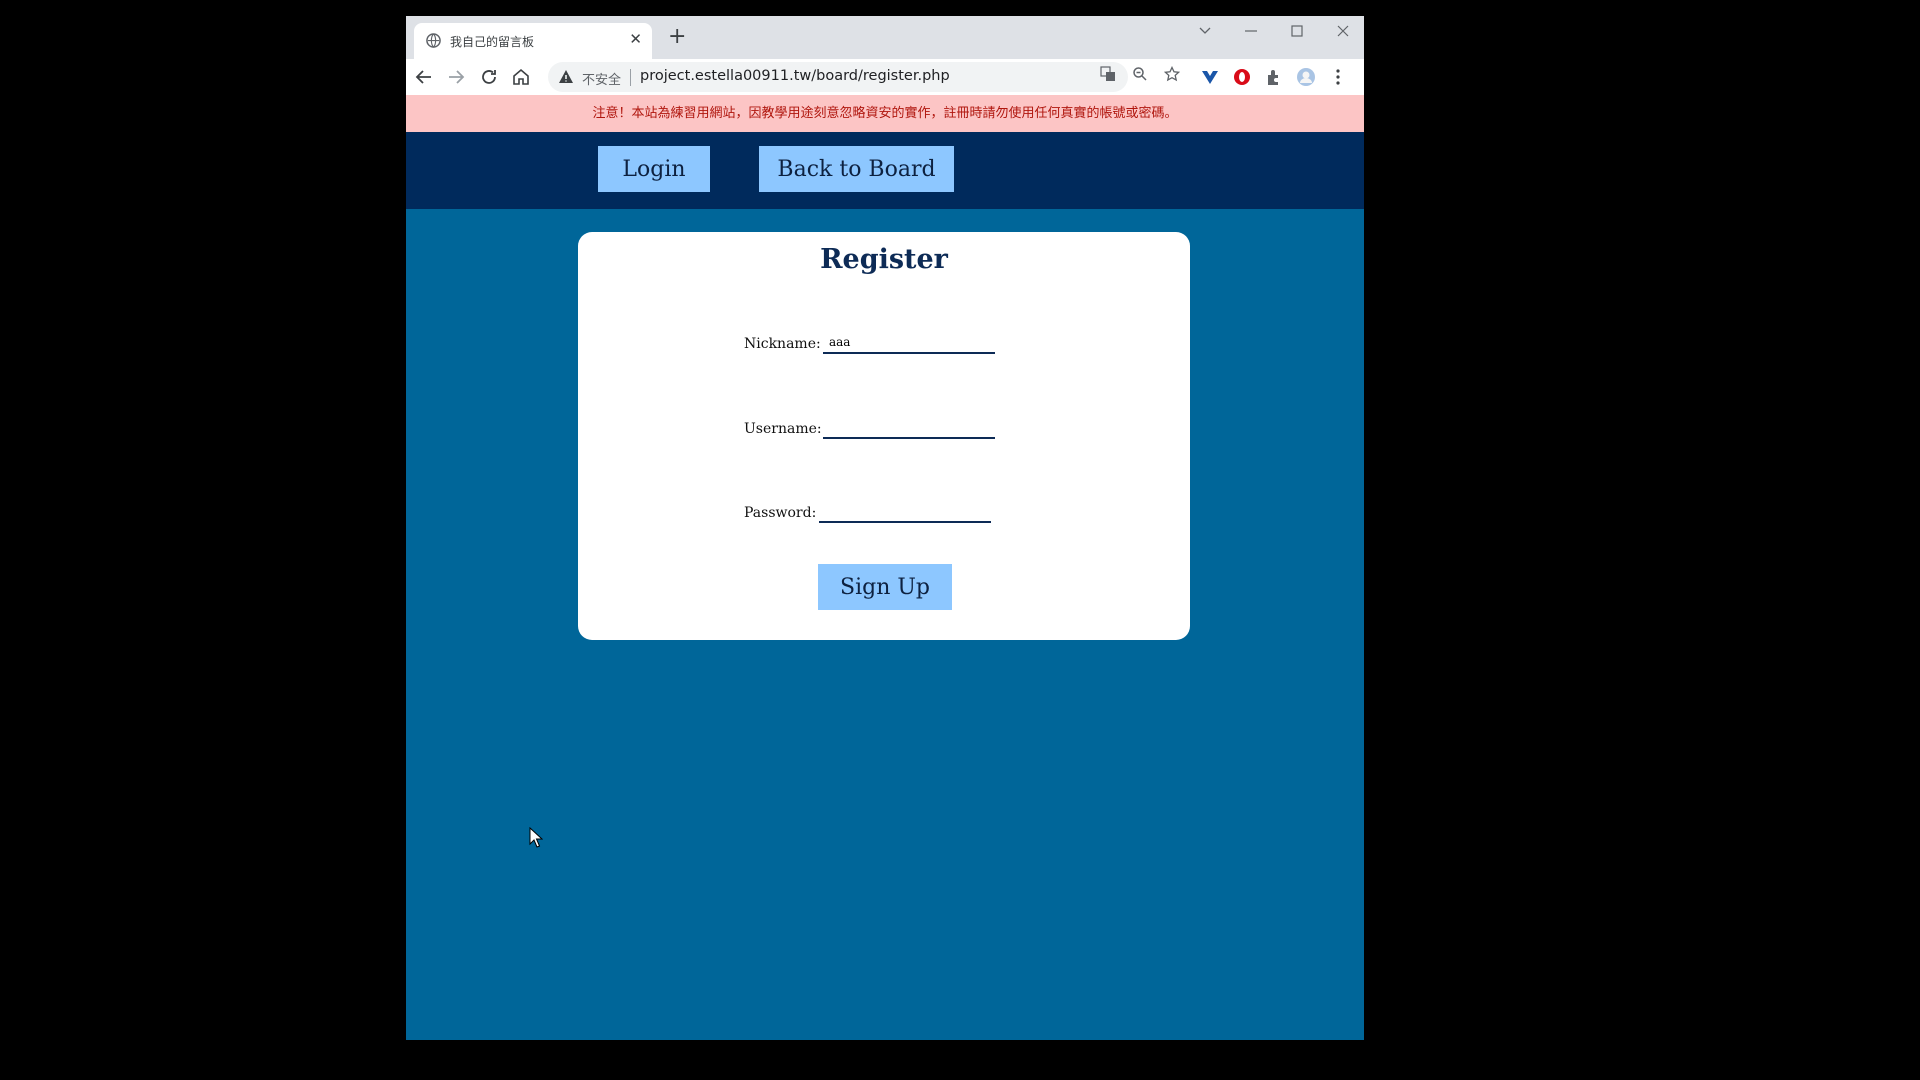 The height and width of the screenshot is (1080, 1920). What do you see at coordinates (783, 429) in the screenshot?
I see `username-label: Username:` at bounding box center [783, 429].